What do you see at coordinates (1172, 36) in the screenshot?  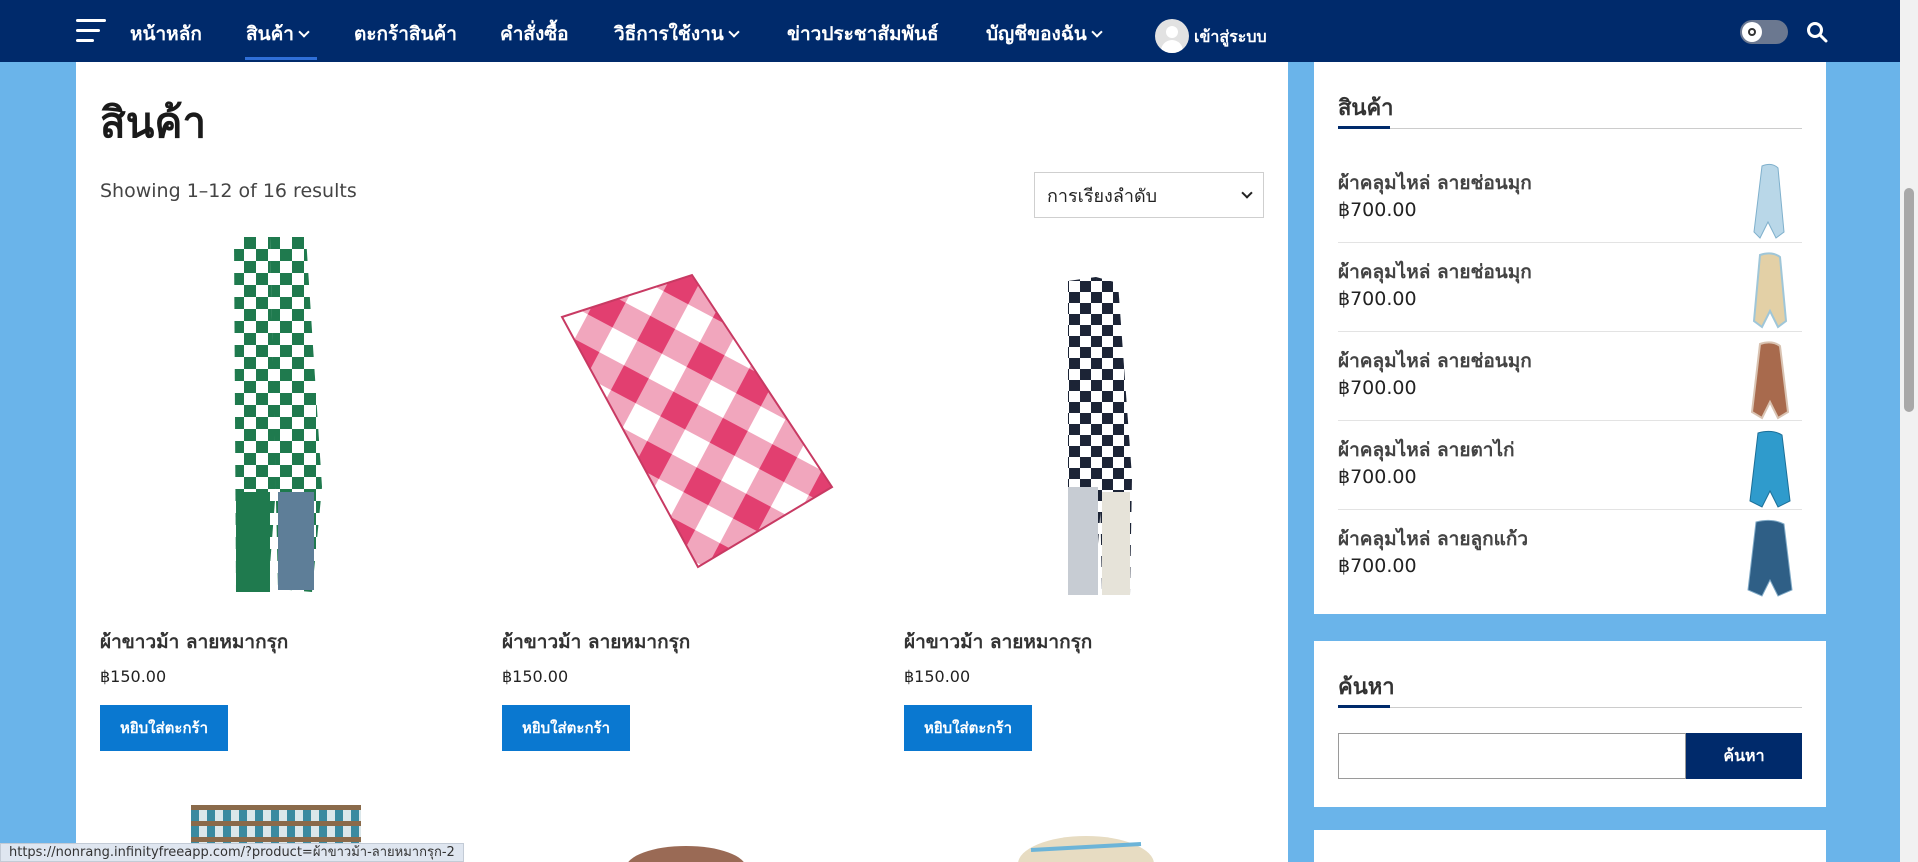 I see `avatar-icon` at bounding box center [1172, 36].